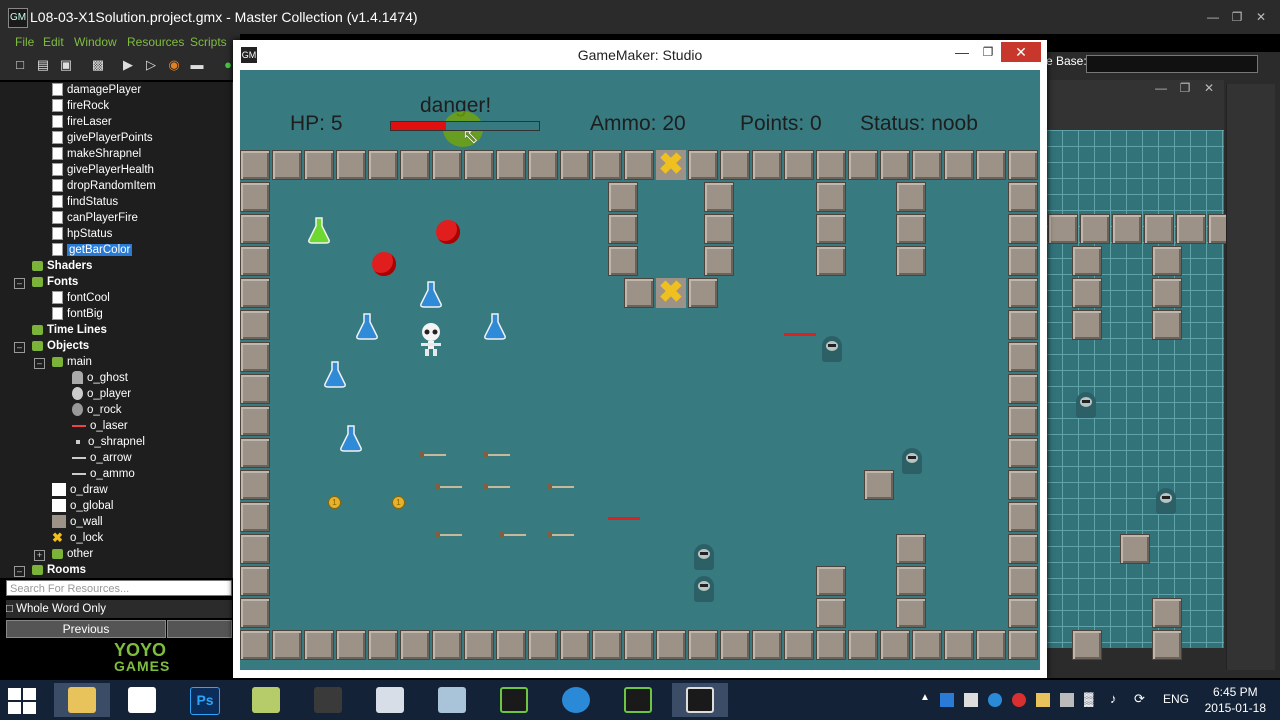 The height and width of the screenshot is (720, 1280). What do you see at coordinates (39, 555) in the screenshot?
I see `expand-toggle: +` at bounding box center [39, 555].